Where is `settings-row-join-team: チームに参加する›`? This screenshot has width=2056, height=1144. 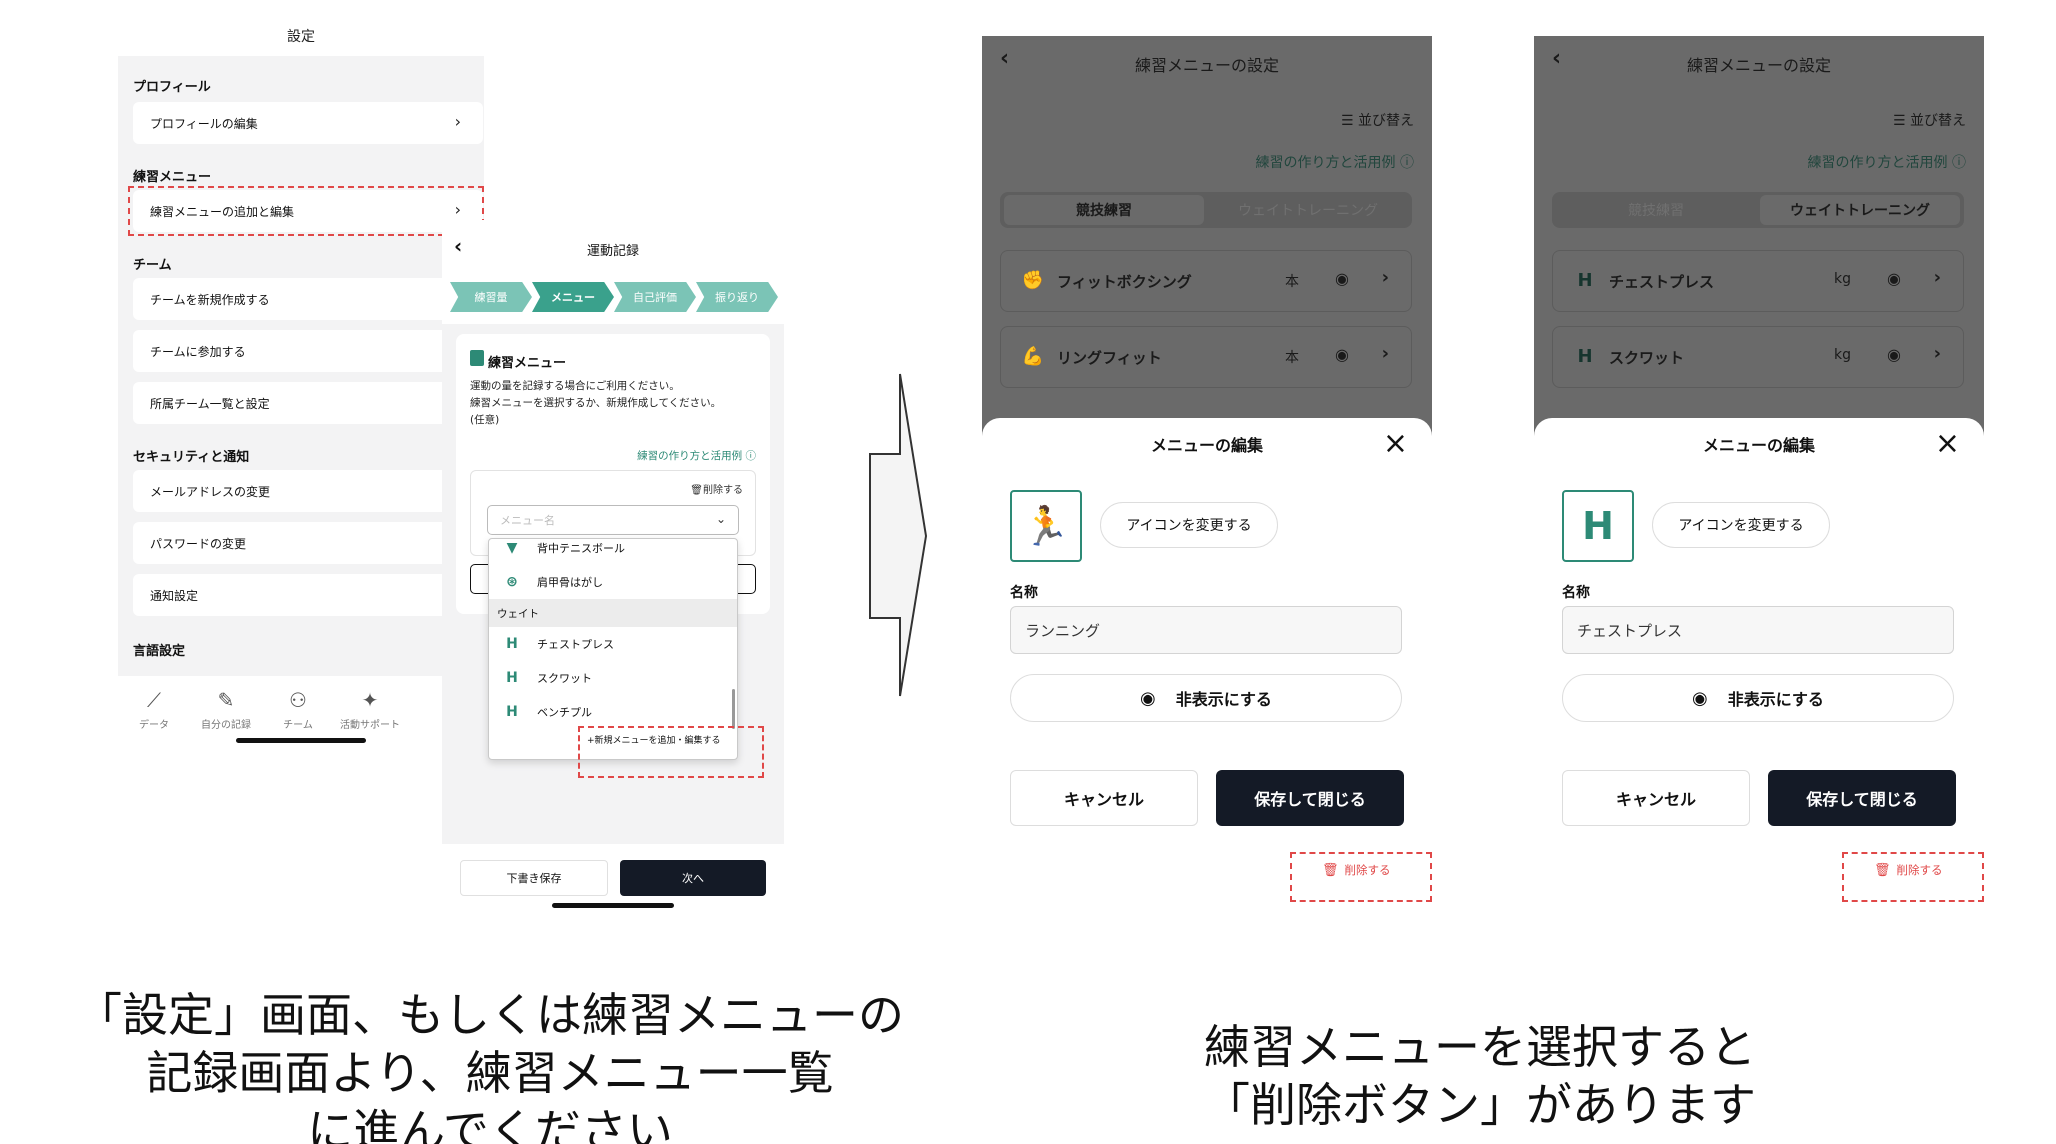 settings-row-join-team: チームに参加する› is located at coordinates (308, 351).